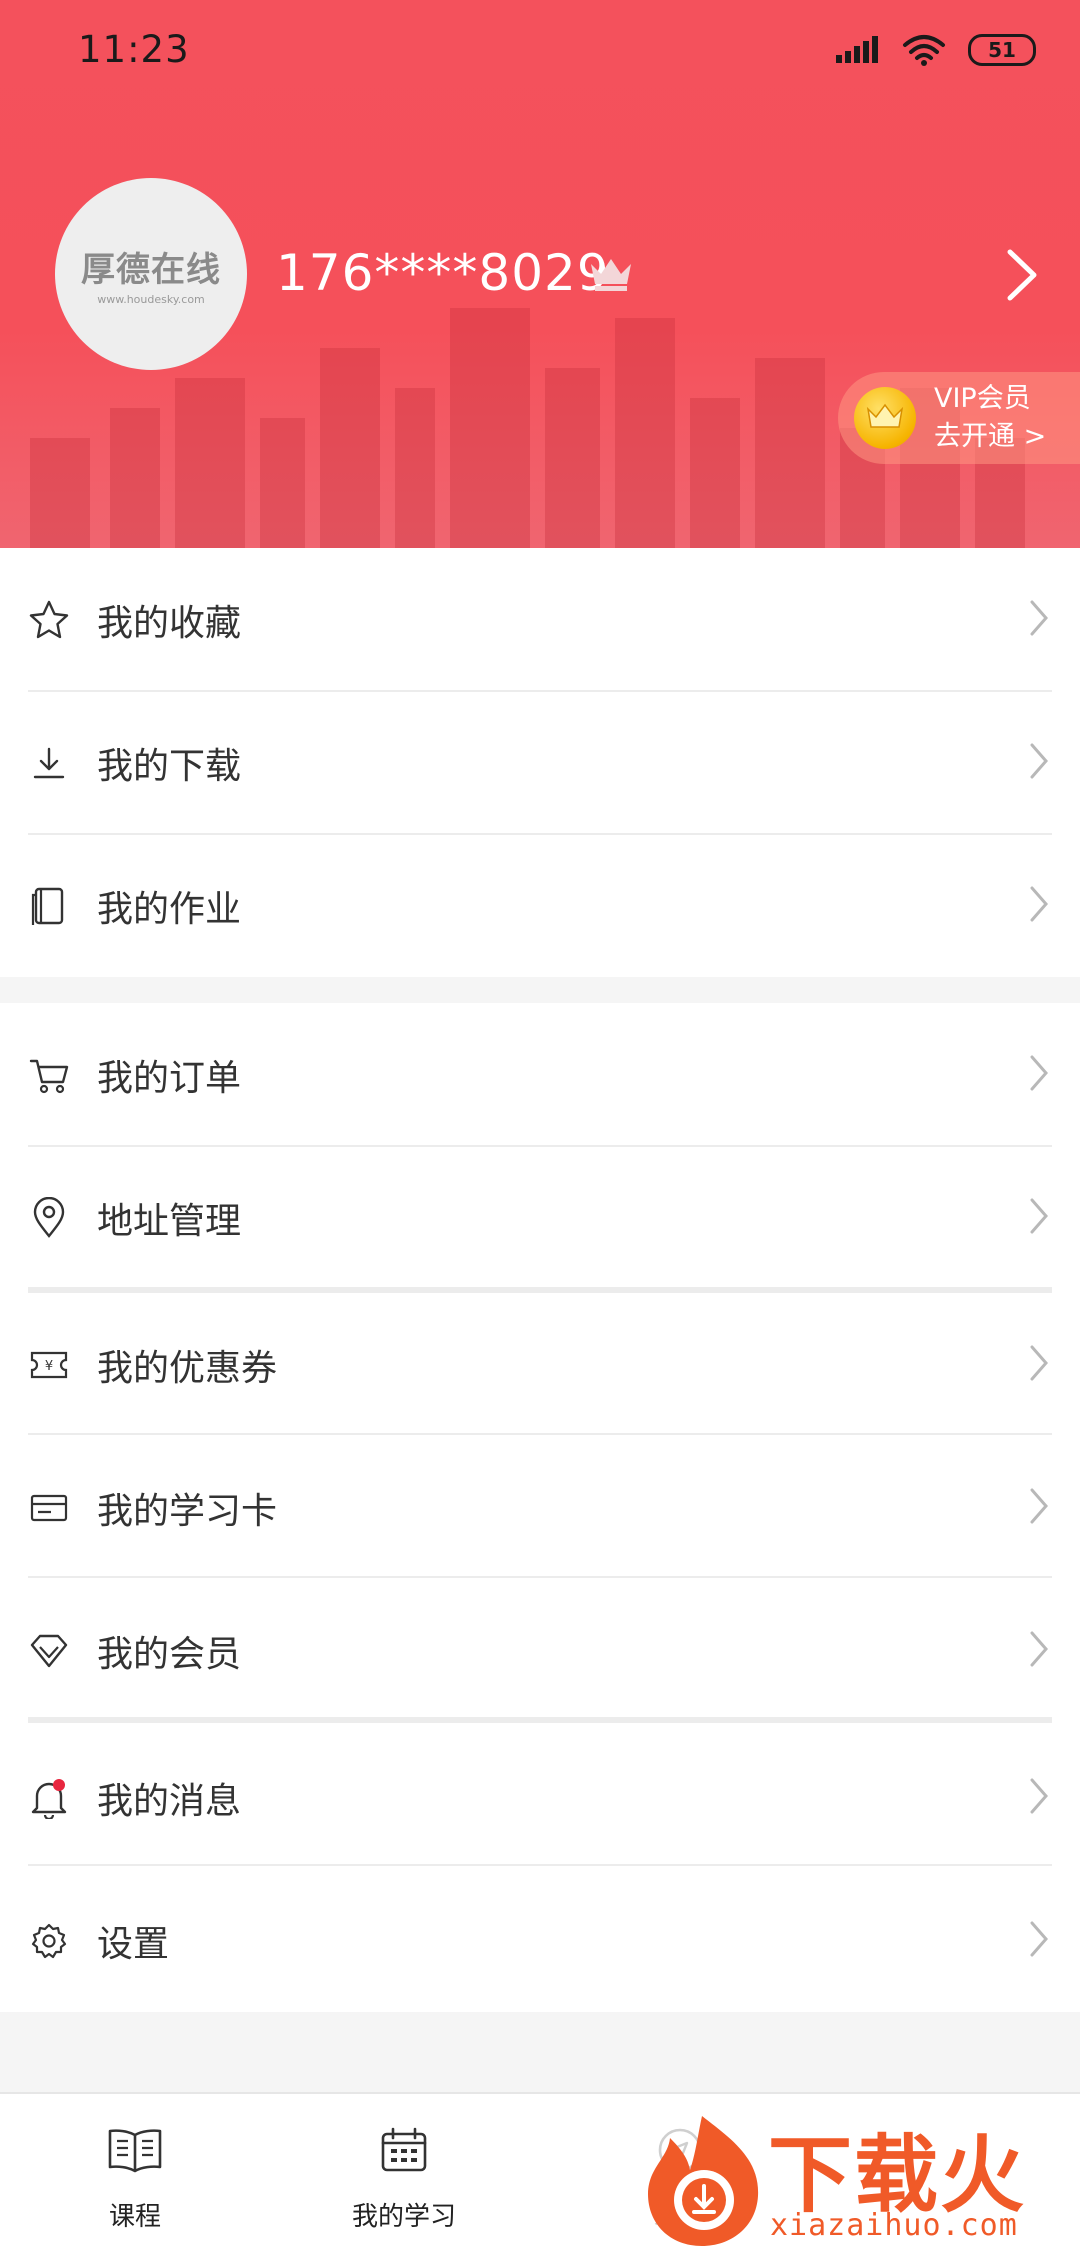  I want to click on diamond-icon, so click(49, 1651).